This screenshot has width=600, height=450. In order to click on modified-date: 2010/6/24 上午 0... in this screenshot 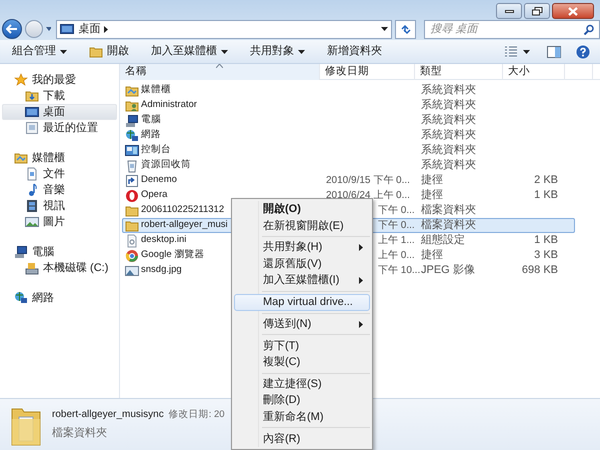, I will do `click(368, 195)`.